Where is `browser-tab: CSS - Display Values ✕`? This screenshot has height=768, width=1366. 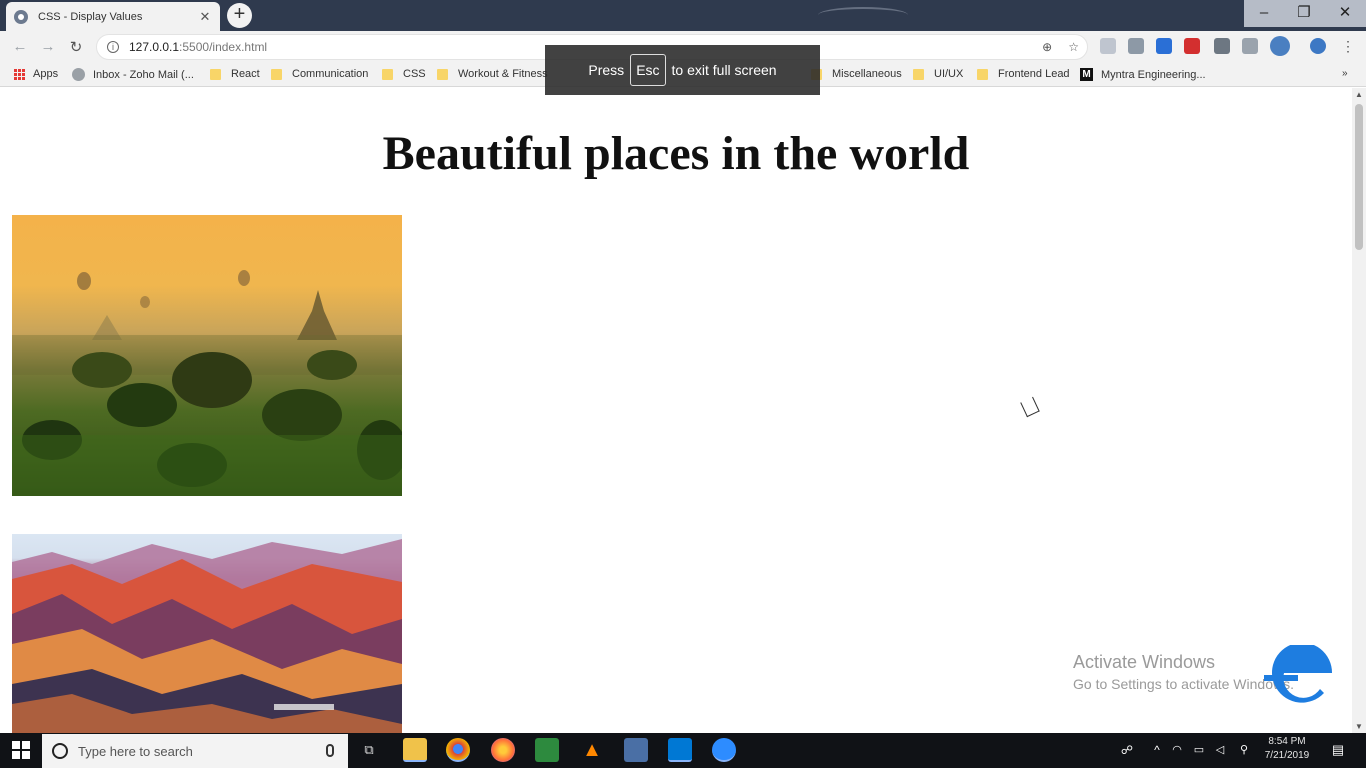
browser-tab: CSS - Display Values ✕ is located at coordinates (113, 16).